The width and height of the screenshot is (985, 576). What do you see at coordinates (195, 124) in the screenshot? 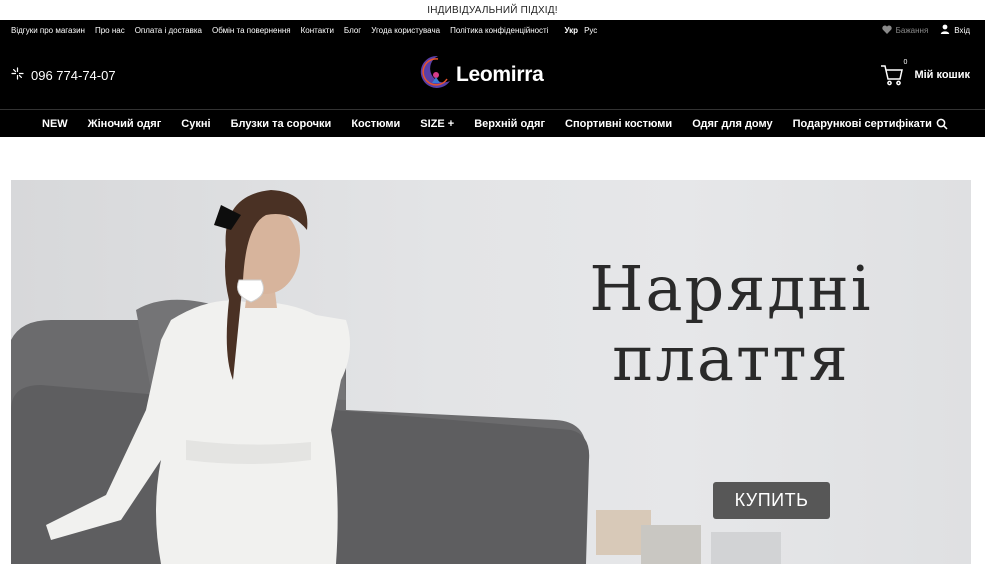
I see `nav-item-dresses: Сукні` at bounding box center [195, 124].